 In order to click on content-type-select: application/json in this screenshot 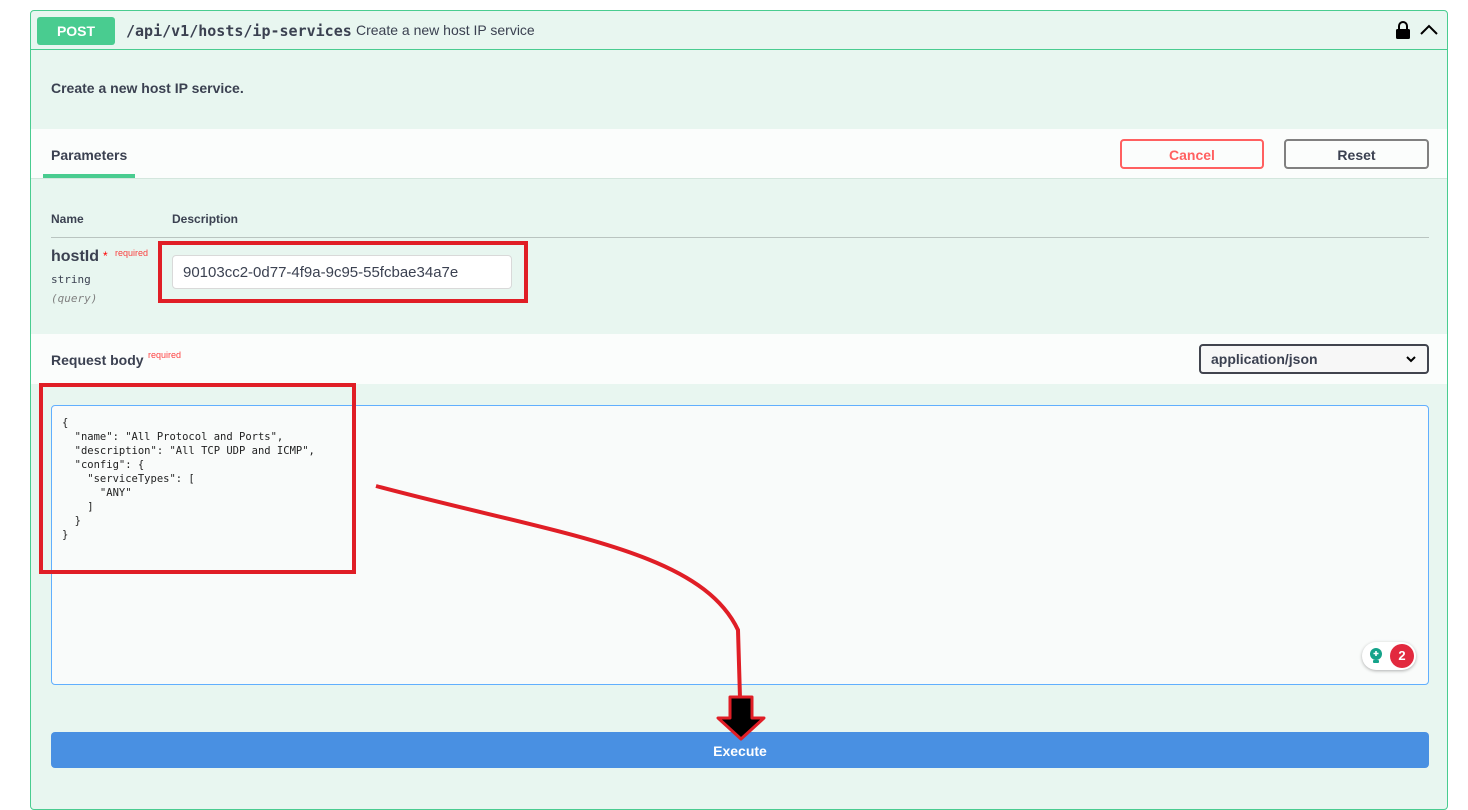, I will do `click(1314, 359)`.